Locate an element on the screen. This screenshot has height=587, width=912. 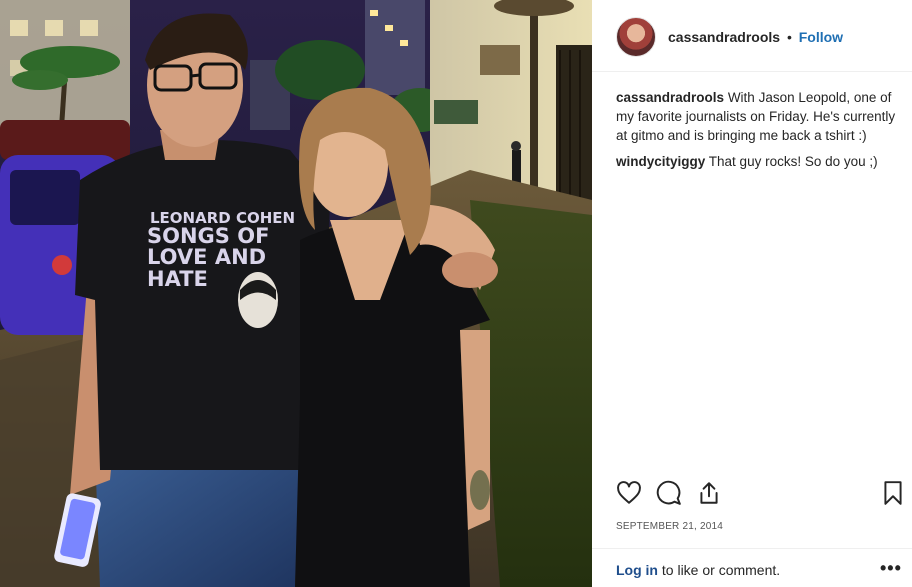
post-date: SEPTEMBER 21, 2014 is located at coordinates (669, 526).